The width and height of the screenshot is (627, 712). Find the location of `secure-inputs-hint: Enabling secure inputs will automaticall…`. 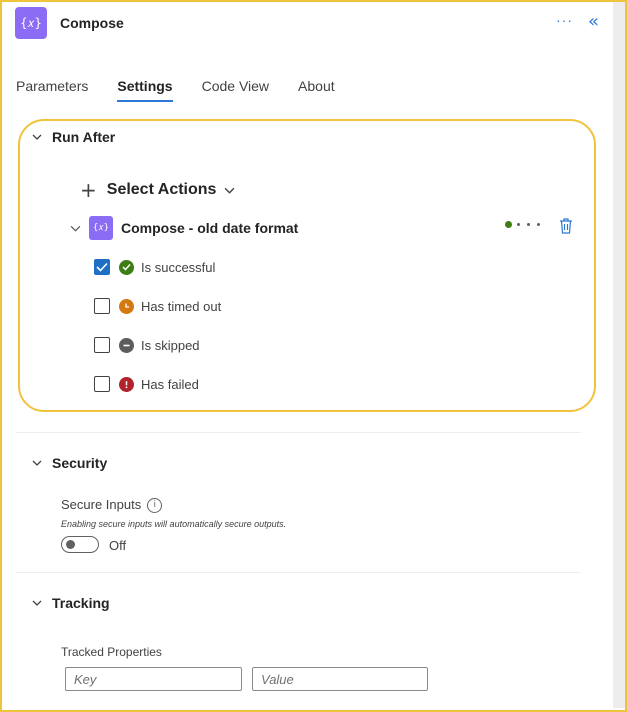

secure-inputs-hint: Enabling secure inputs will automaticall… is located at coordinates (174, 524).